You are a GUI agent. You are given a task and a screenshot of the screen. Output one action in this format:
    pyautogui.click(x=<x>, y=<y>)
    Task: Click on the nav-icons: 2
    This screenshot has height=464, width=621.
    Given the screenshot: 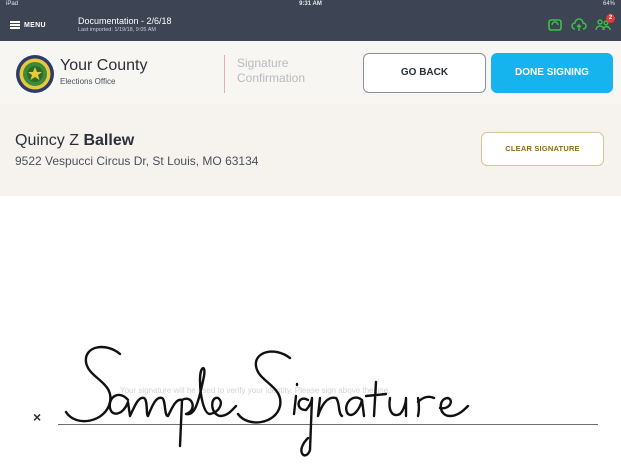 What is the action you would take?
    pyautogui.click(x=581, y=23)
    